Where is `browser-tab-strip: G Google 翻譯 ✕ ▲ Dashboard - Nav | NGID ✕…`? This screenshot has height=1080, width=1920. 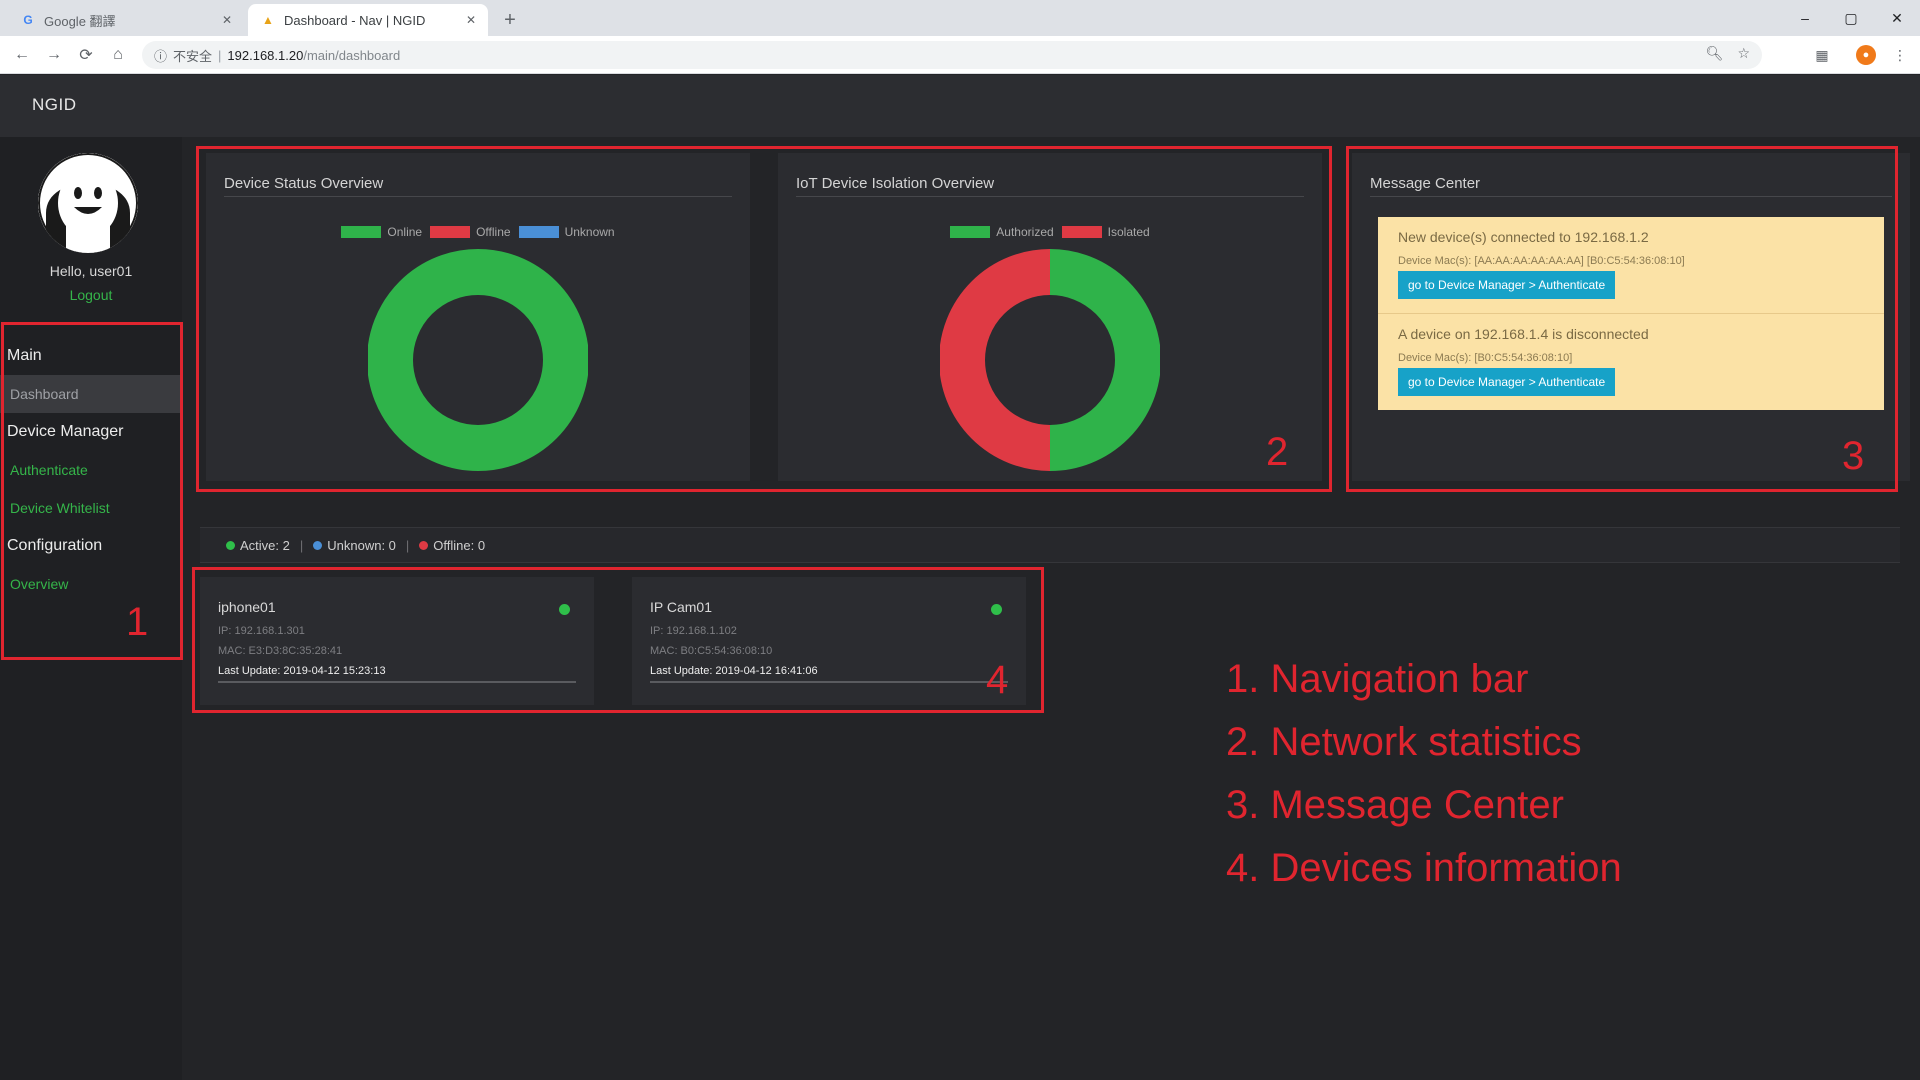
browser-tab-strip: G Google 翻譯 ✕ ▲ Dashboard - Nav | NGID ✕… is located at coordinates (960, 18).